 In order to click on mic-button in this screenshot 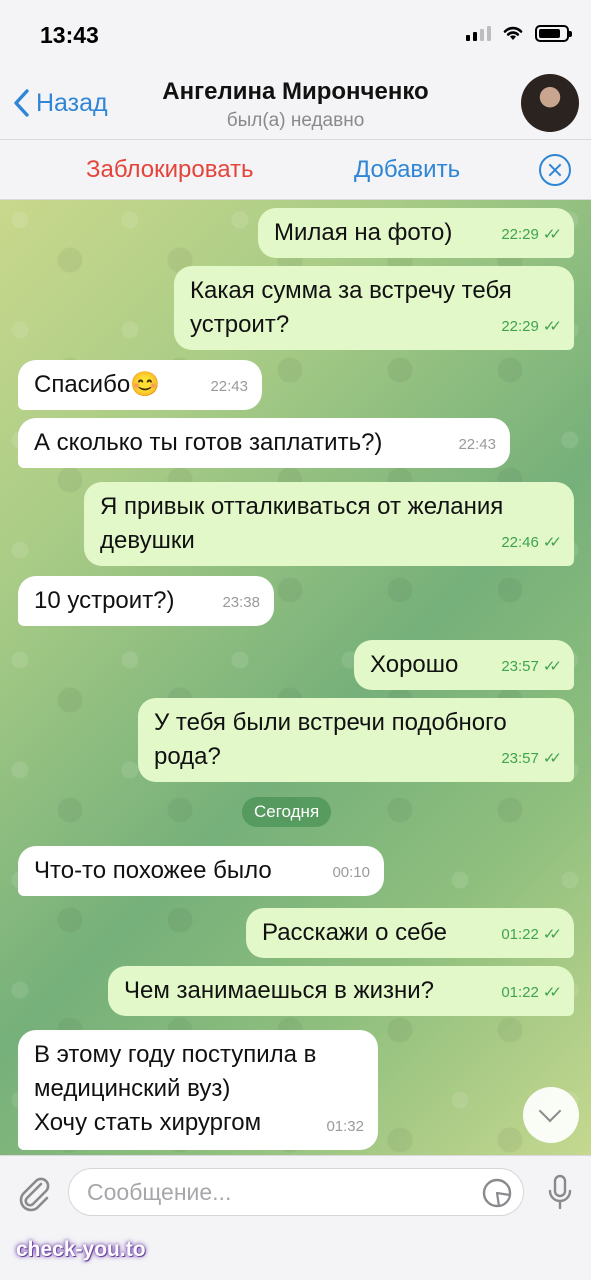, I will do `click(560, 1195)`.